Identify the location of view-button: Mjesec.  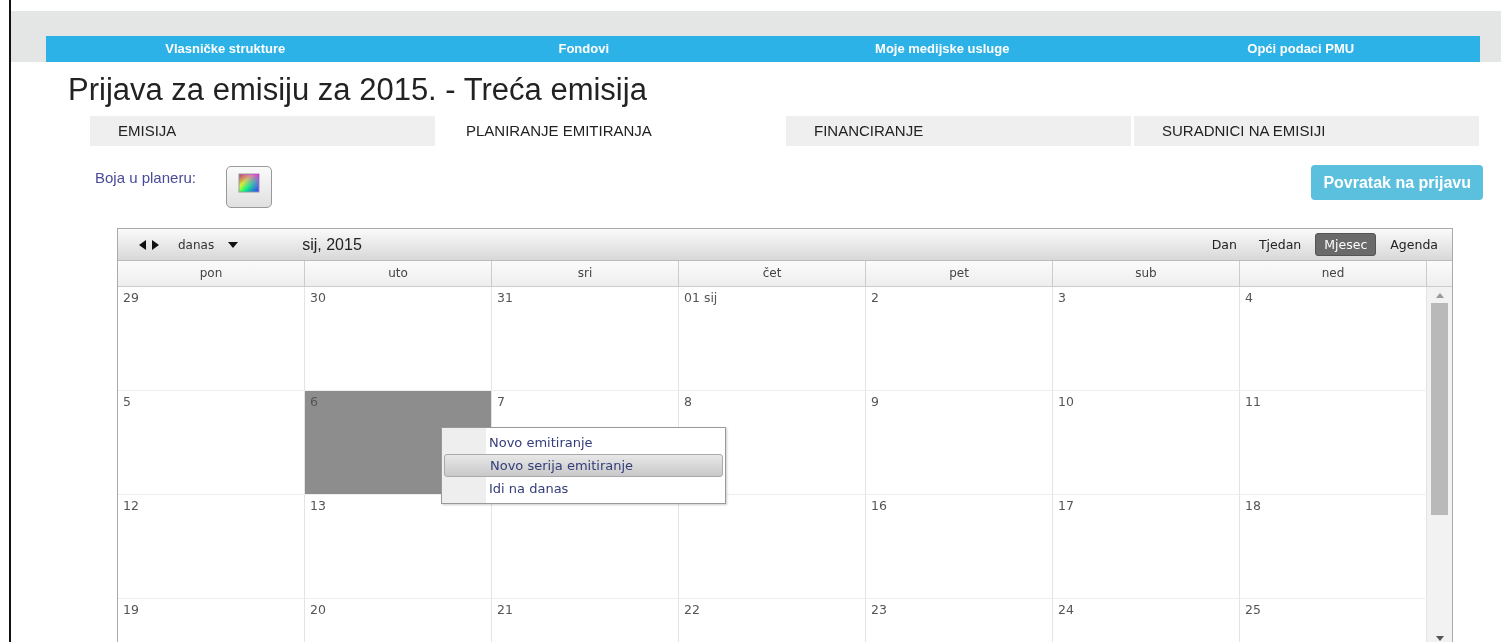
(1346, 244).